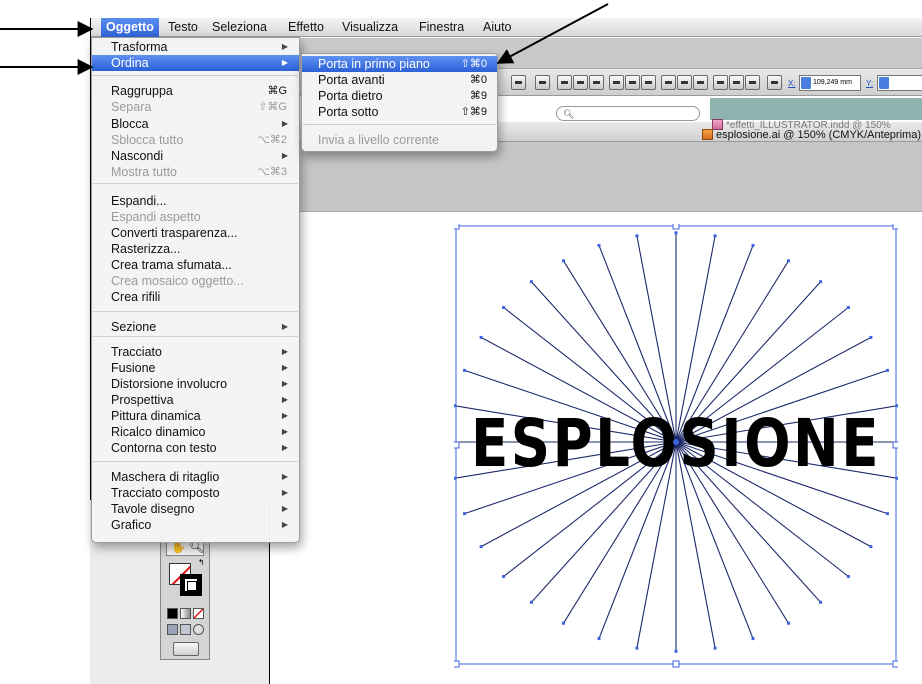  I want to click on menu-item-label: Invia a livello corrente, so click(378, 140).